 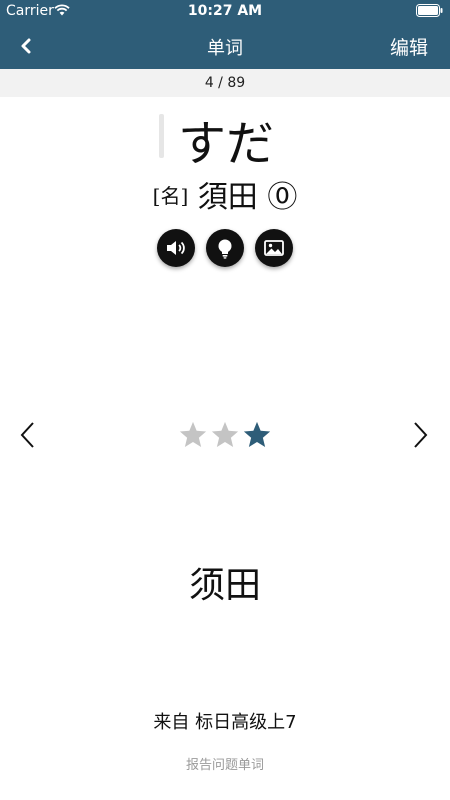 I want to click on header: Carrier 10:27 AM 单词 编辑, so click(x=225, y=34).